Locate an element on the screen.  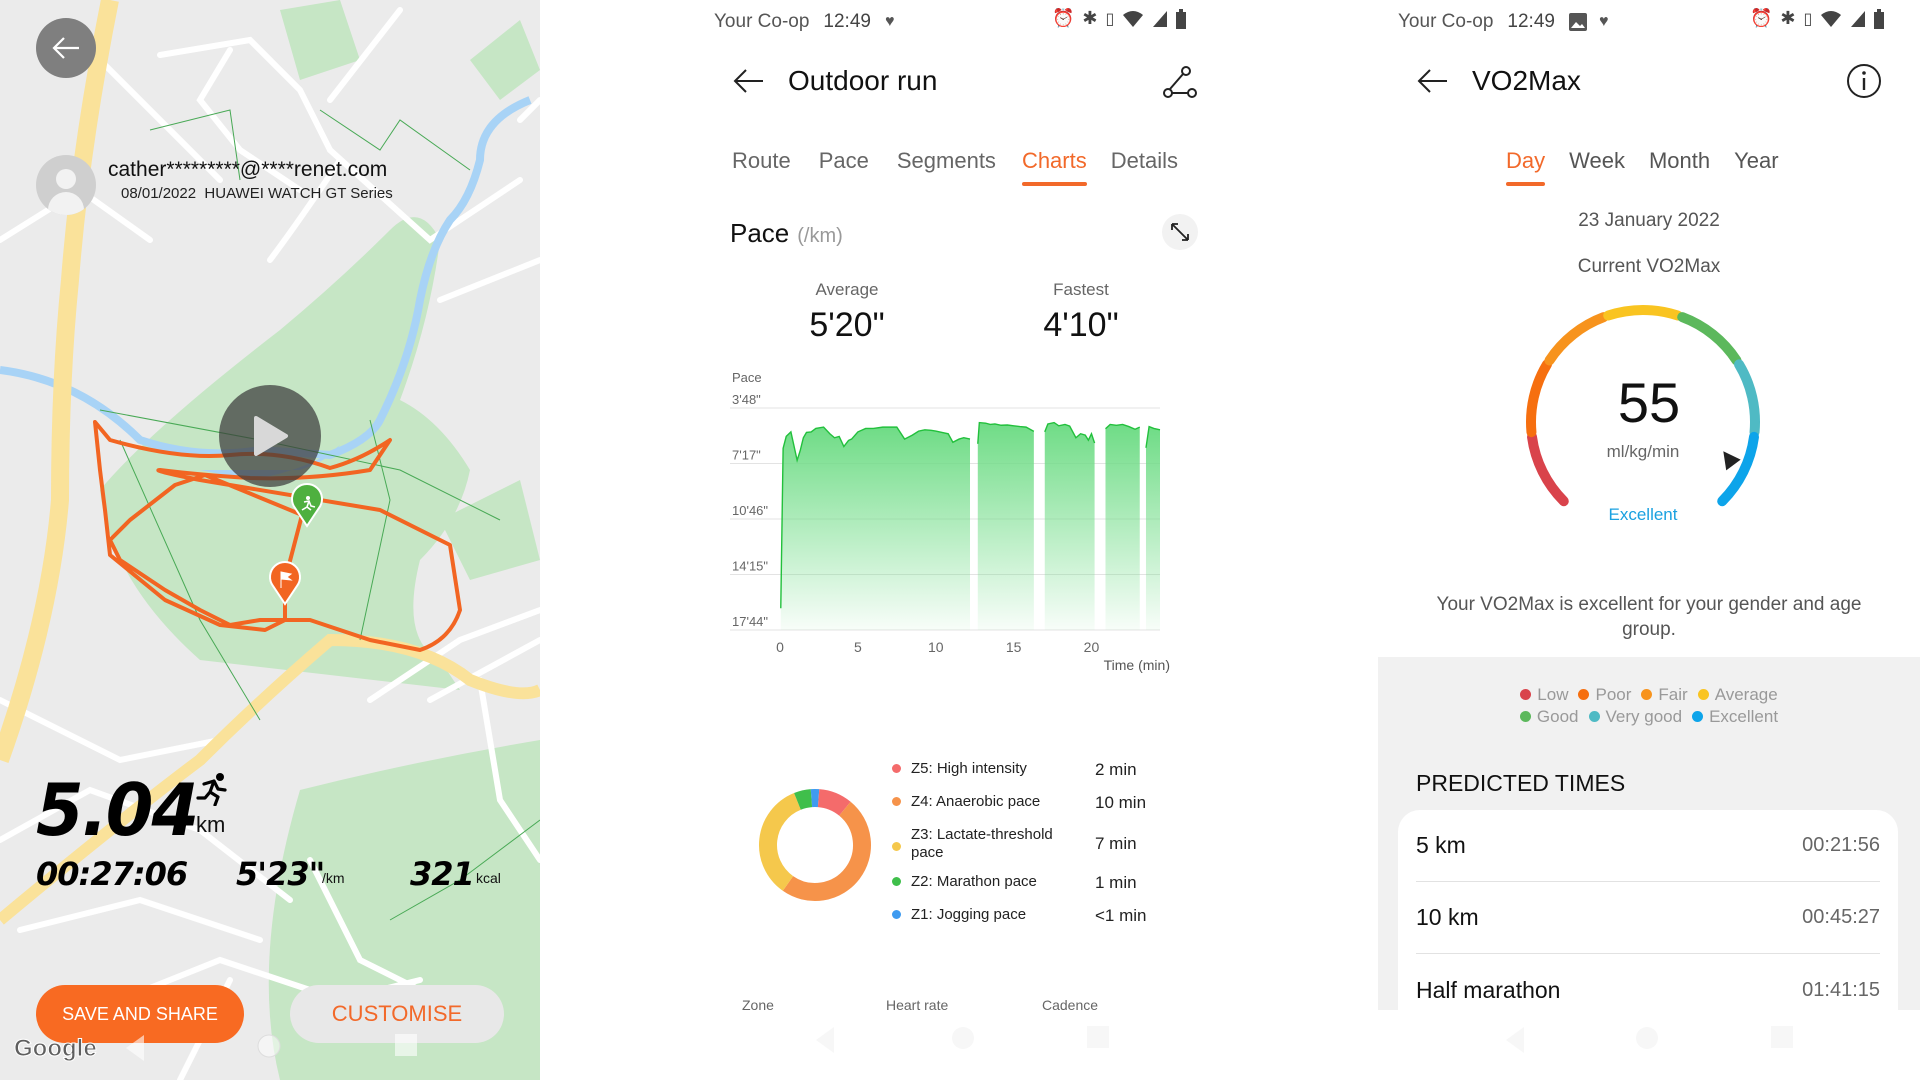
zone-name: Z4: Anaerobic pace is located at coordinates (976, 801).